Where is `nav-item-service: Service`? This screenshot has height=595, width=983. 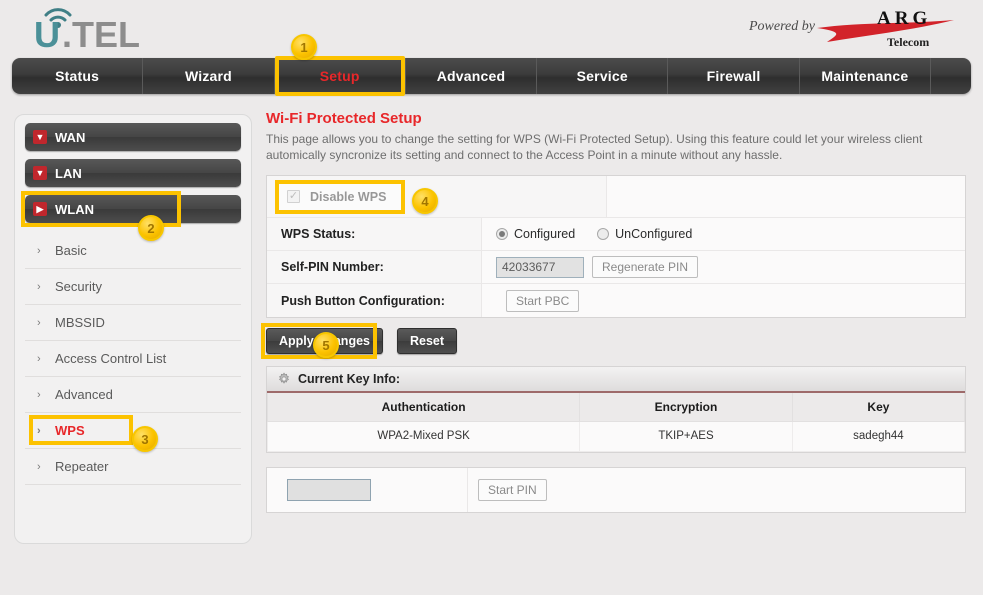
nav-item-service: Service is located at coordinates (603, 76).